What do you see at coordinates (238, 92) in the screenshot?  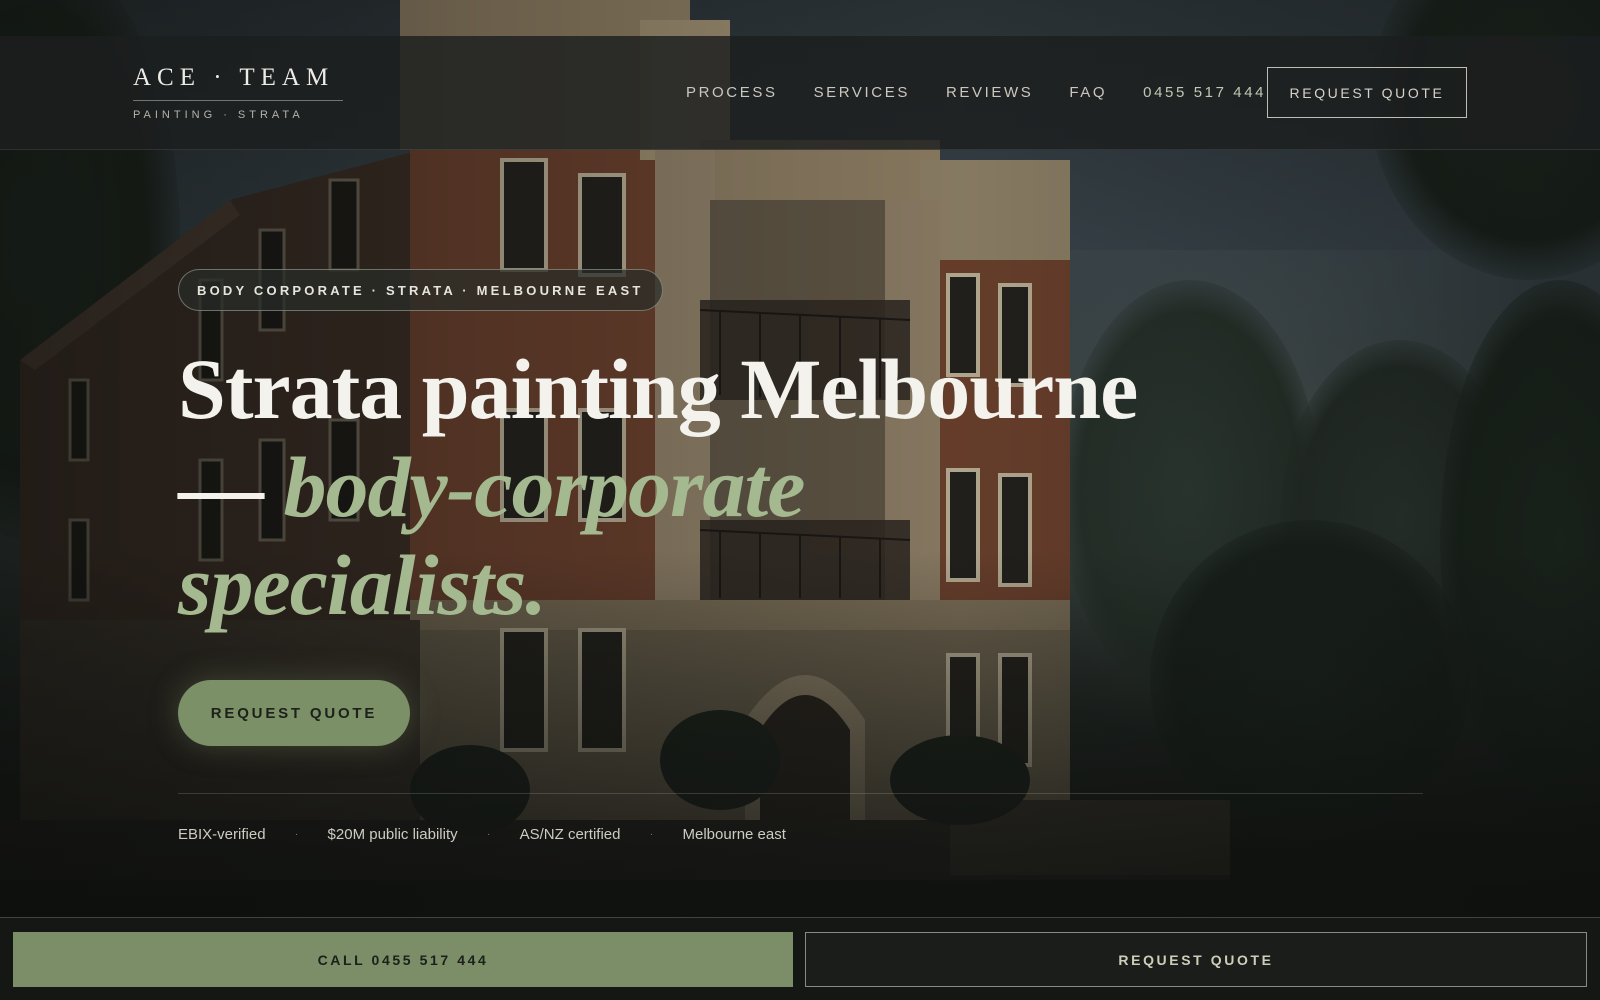 I see `logo: ACE · TEAM PAINTING · STRATA` at bounding box center [238, 92].